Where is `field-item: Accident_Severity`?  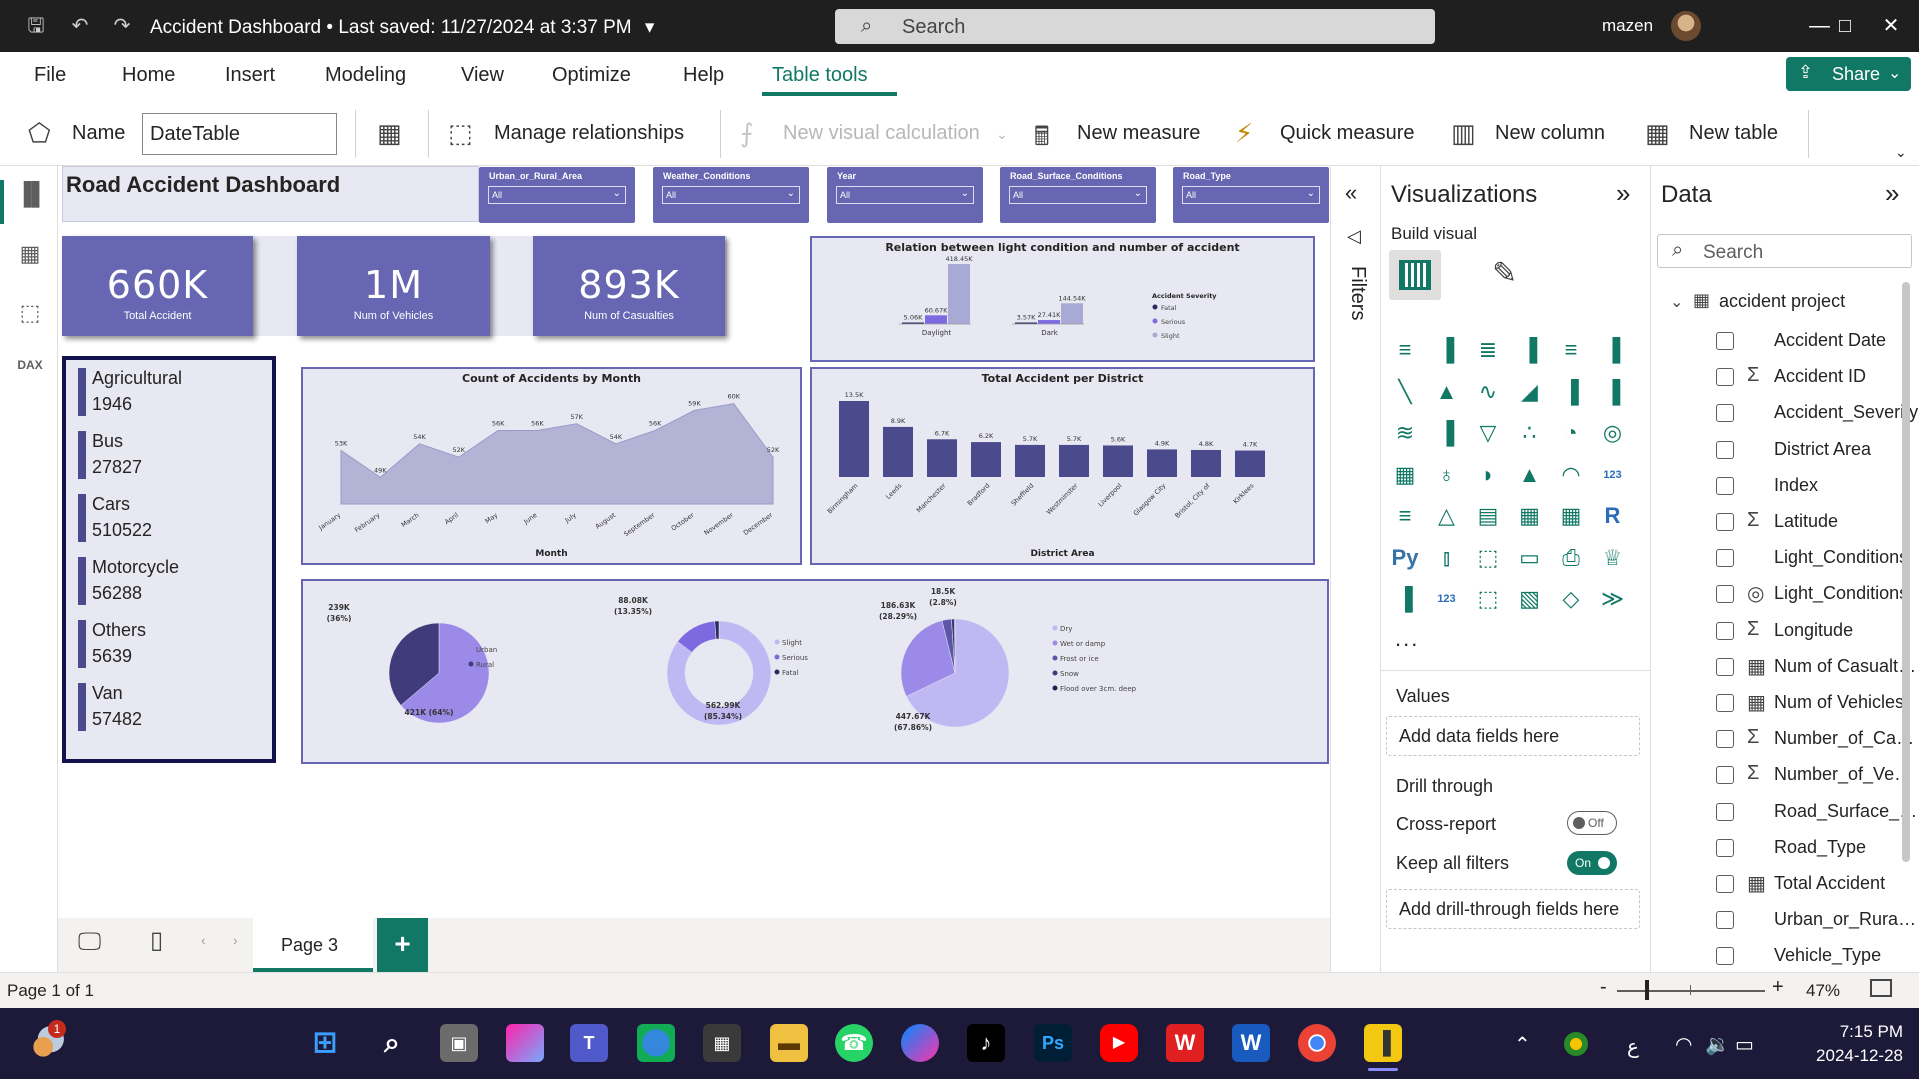
field-item: Accident_Severity is located at coordinates (1817, 414).